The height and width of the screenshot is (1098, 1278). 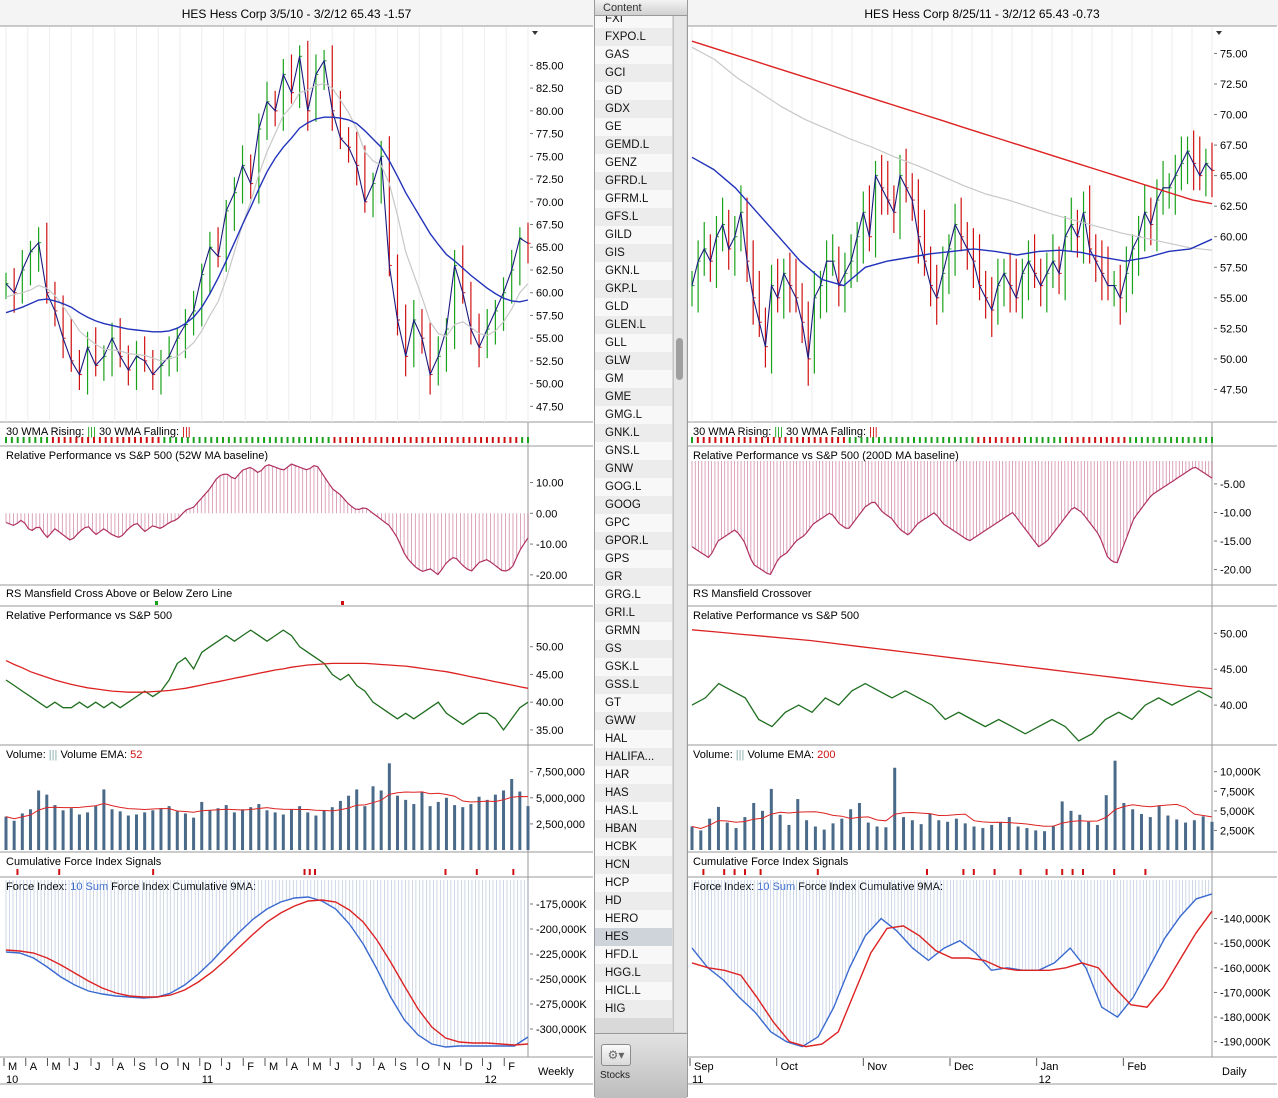 What do you see at coordinates (633, 577) in the screenshot?
I see `symbol-list-item: GR` at bounding box center [633, 577].